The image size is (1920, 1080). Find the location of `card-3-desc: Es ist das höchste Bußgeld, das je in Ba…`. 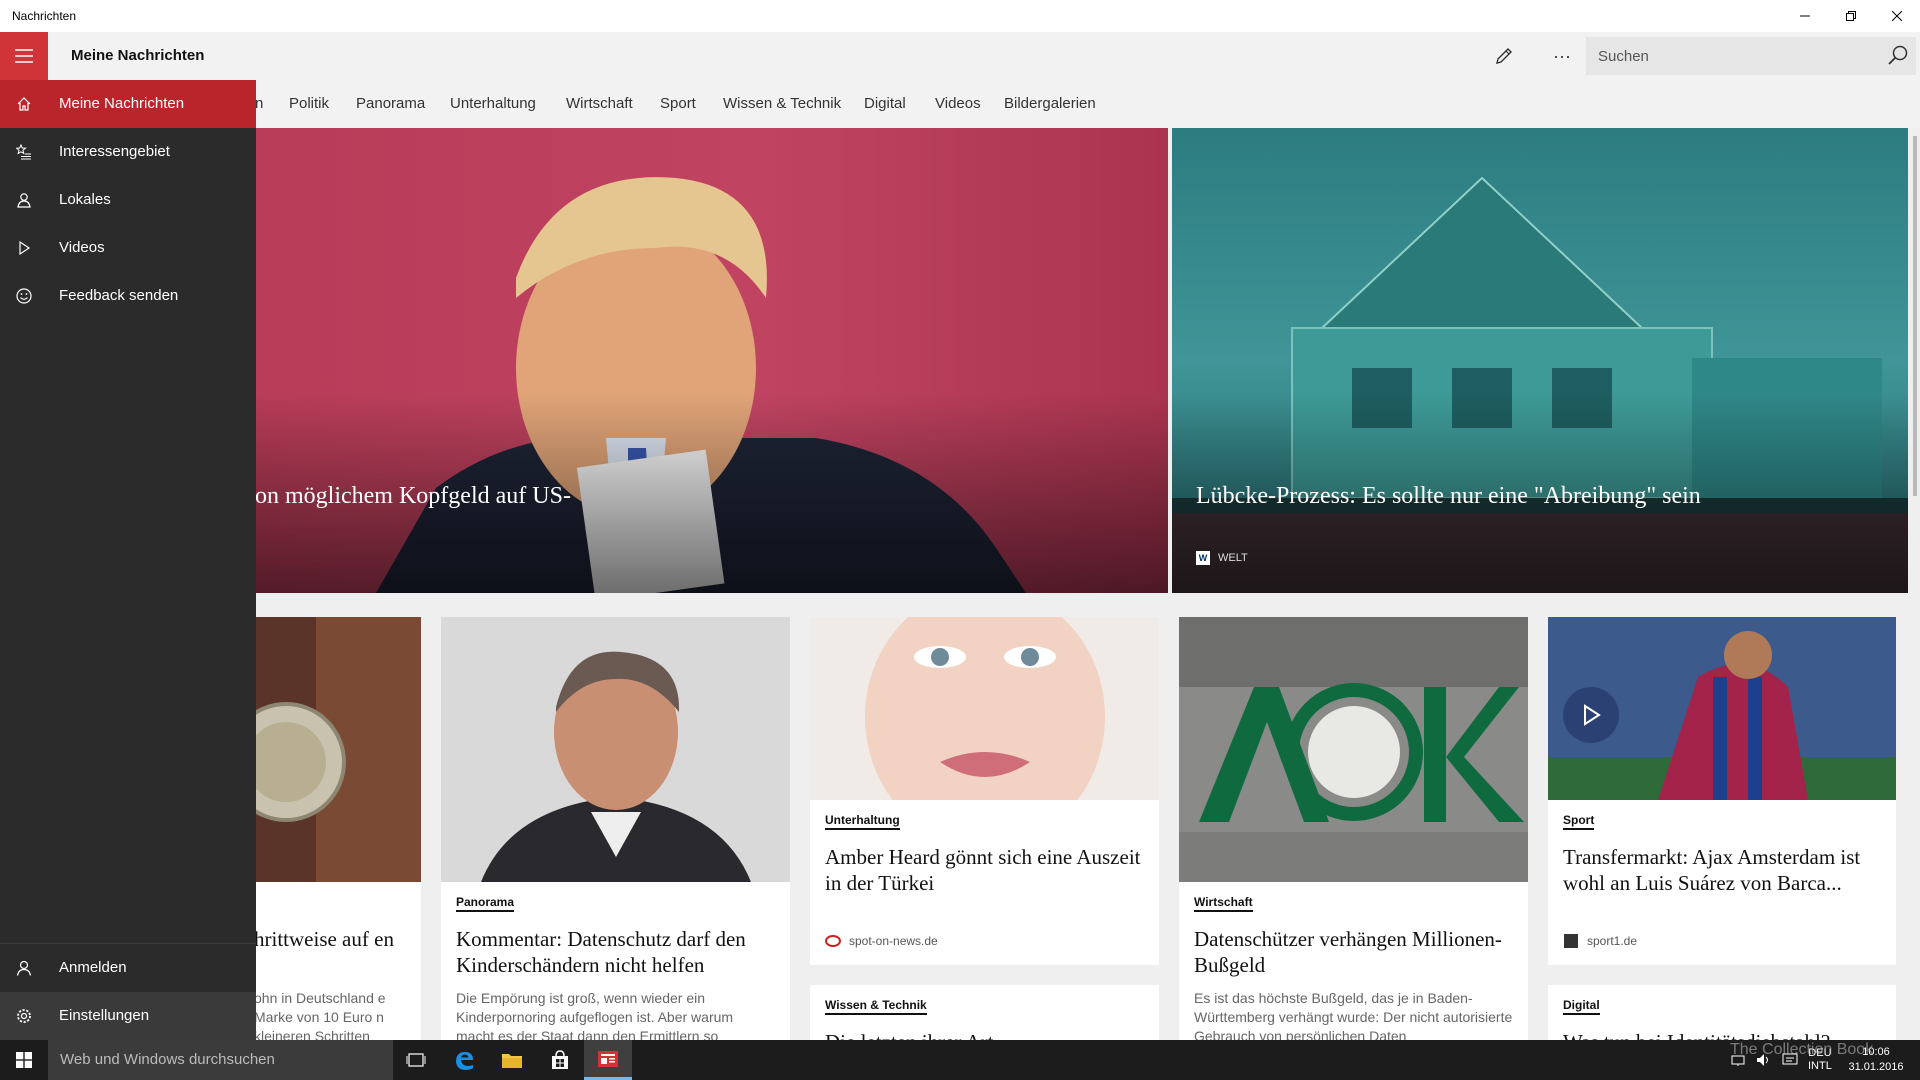

card-3-desc: Es ist das höchste Bußgeld, das je in Ba… is located at coordinates (1353, 1015).